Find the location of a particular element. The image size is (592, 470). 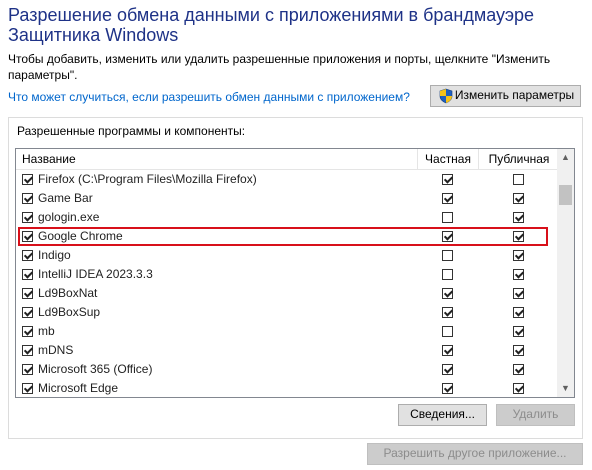

app-name: Google Chrome is located at coordinates (80, 236).